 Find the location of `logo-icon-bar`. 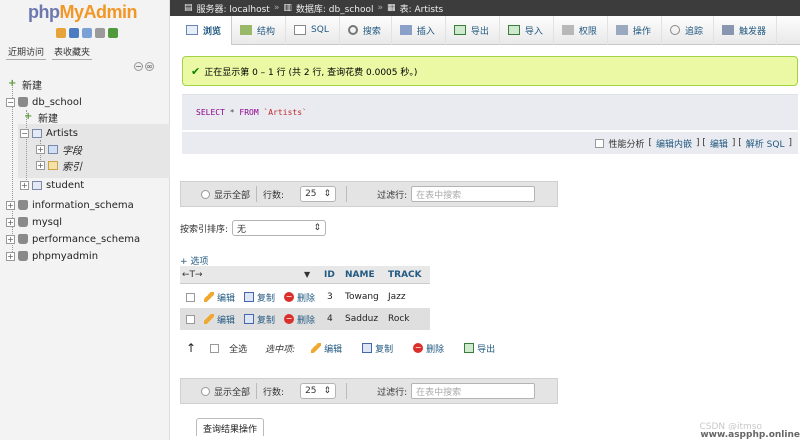

logo-icon-bar is located at coordinates (87, 33).